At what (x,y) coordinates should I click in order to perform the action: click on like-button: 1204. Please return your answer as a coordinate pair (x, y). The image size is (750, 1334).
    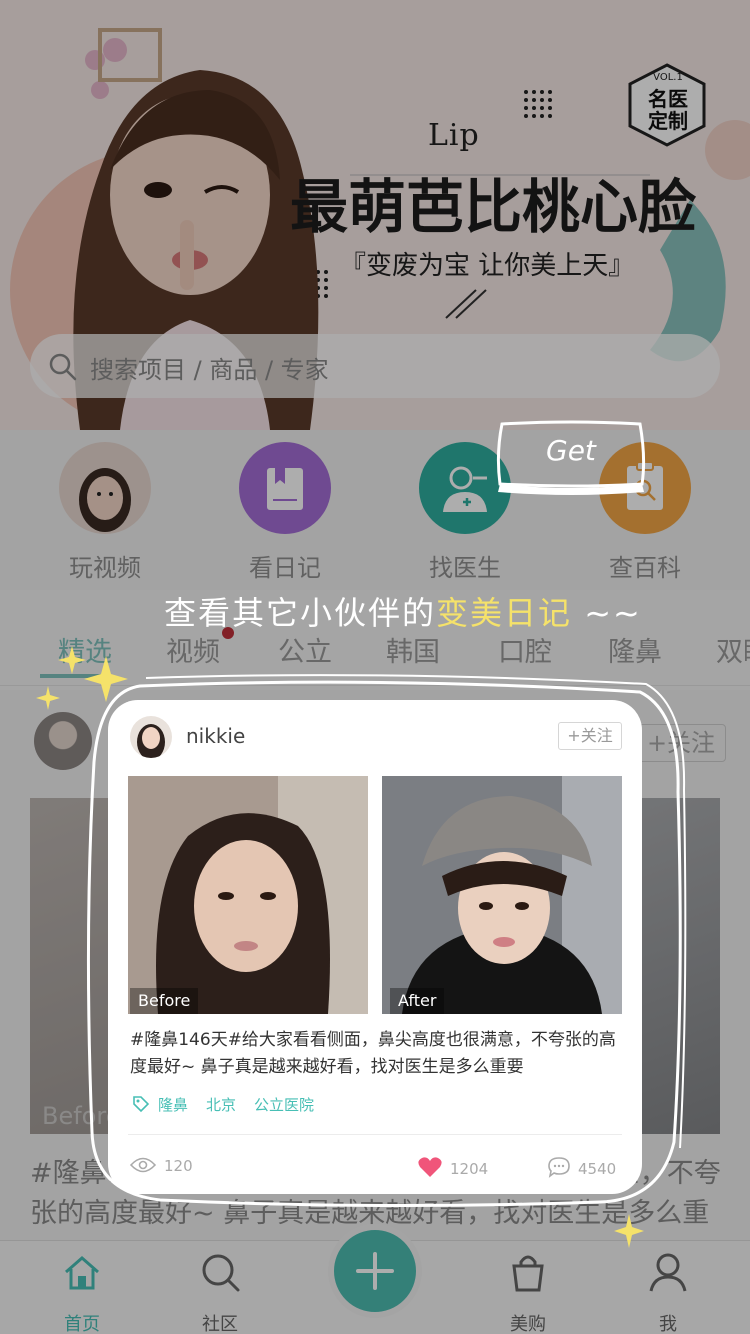
    Looking at the image, I should click on (453, 1167).